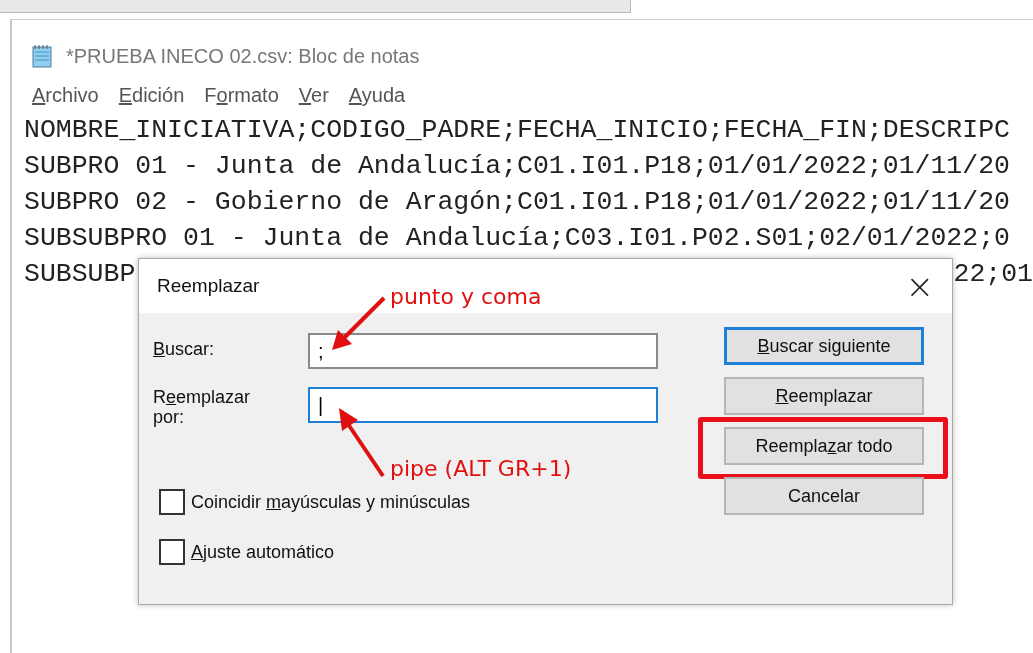 Image resolution: width=1033 pixels, height=653 pixels. Describe the element at coordinates (65, 95) in the screenshot. I see `menu-item: Archivo` at that location.